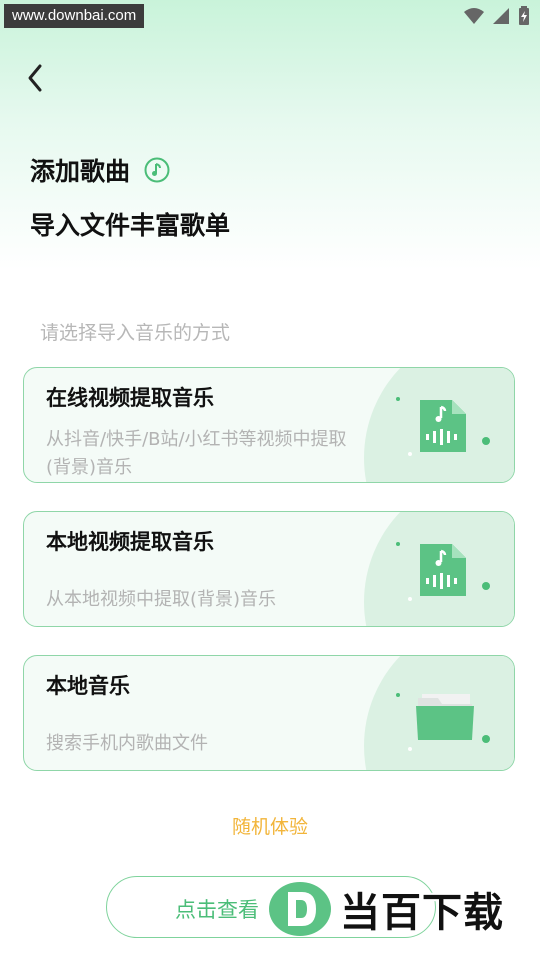 This screenshot has height=960, width=540. Describe the element at coordinates (269, 425) in the screenshot. I see `card-online-video-extract: 在线视频提取音乐 从抖音/快手/B站/小红书等视频中提取(背景)音乐` at that location.